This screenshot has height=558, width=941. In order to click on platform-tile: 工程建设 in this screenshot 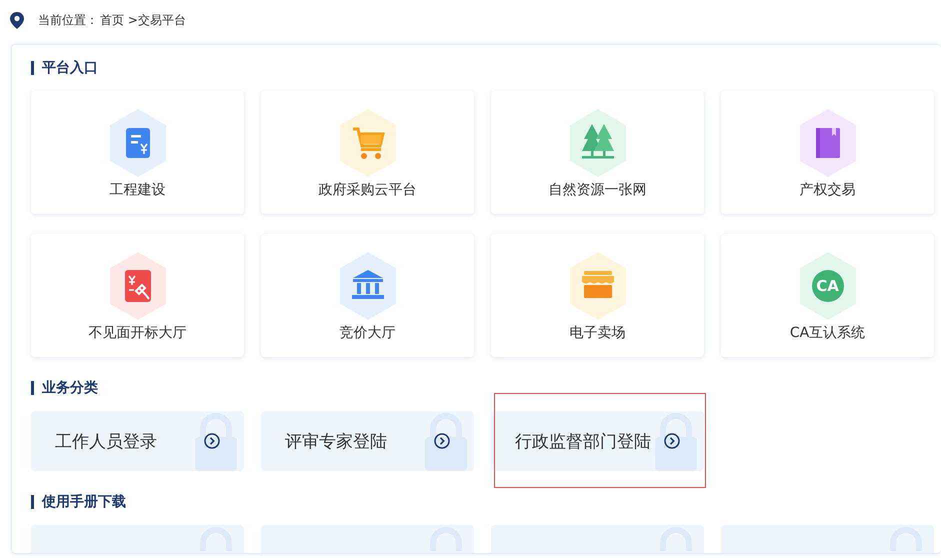, I will do `click(137, 152)`.